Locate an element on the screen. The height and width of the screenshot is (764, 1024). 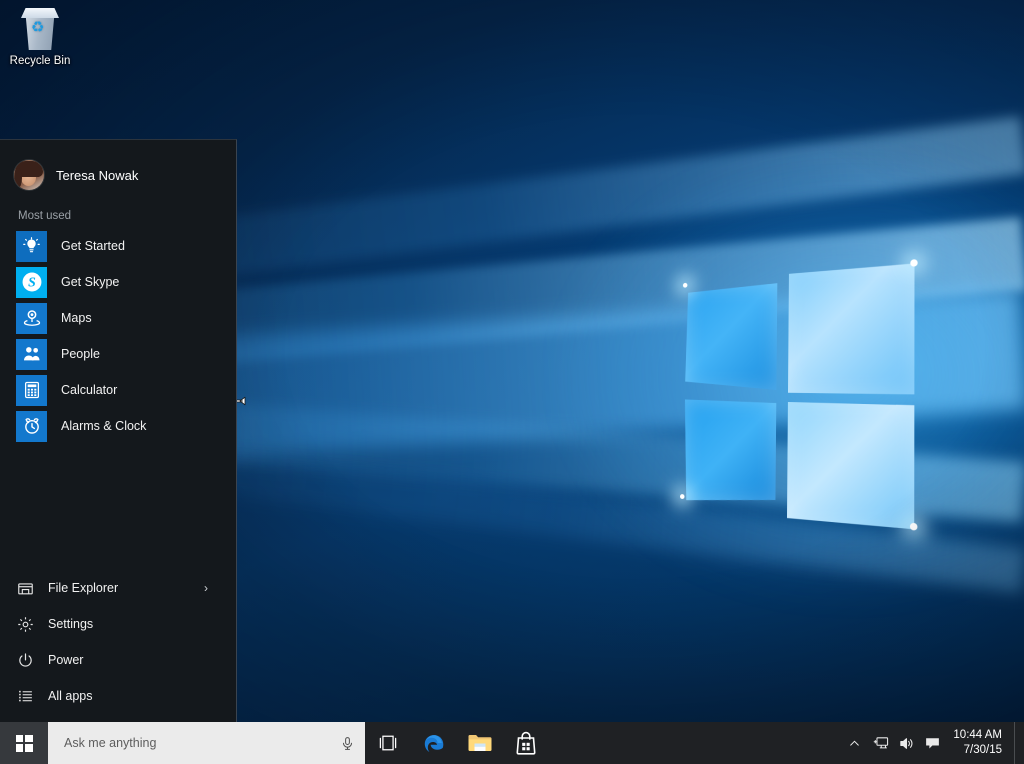
start-menu-item-power: Power is located at coordinates (118, 660).